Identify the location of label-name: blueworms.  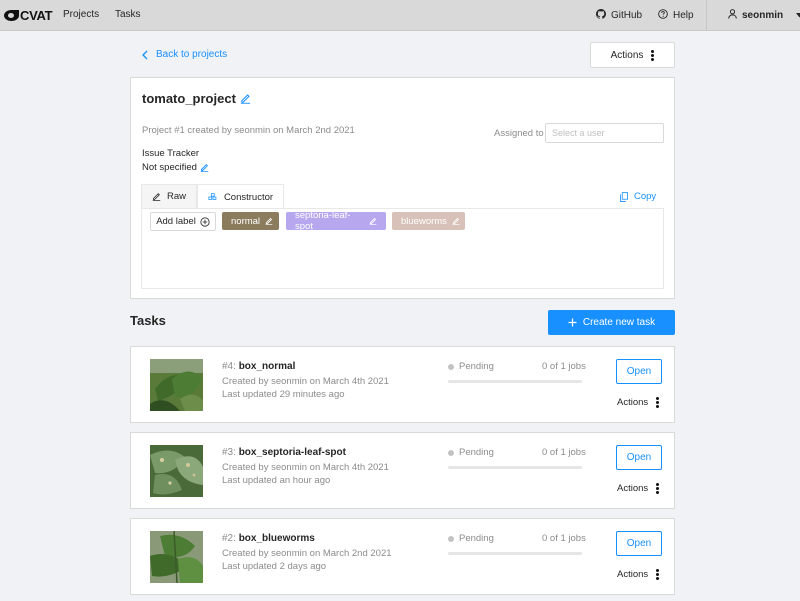
(424, 221).